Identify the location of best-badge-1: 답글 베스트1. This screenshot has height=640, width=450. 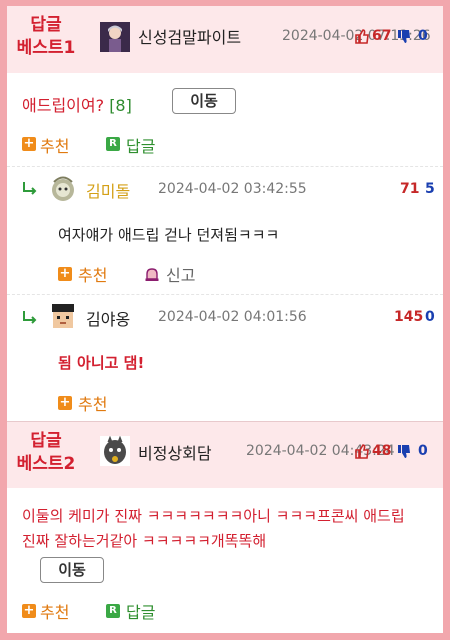
(46, 37).